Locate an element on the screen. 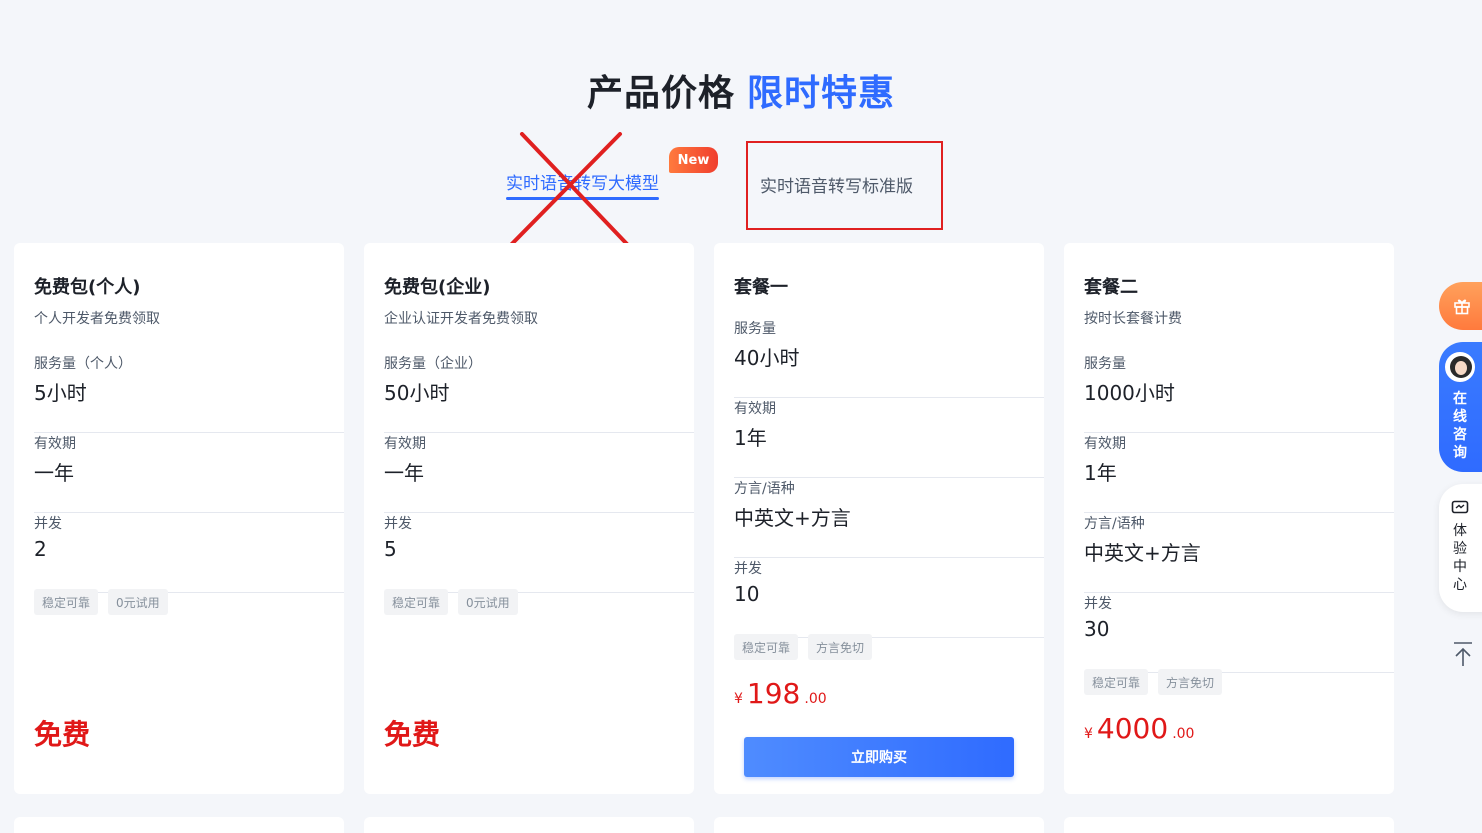  row-value: 5小时 is located at coordinates (60, 393).